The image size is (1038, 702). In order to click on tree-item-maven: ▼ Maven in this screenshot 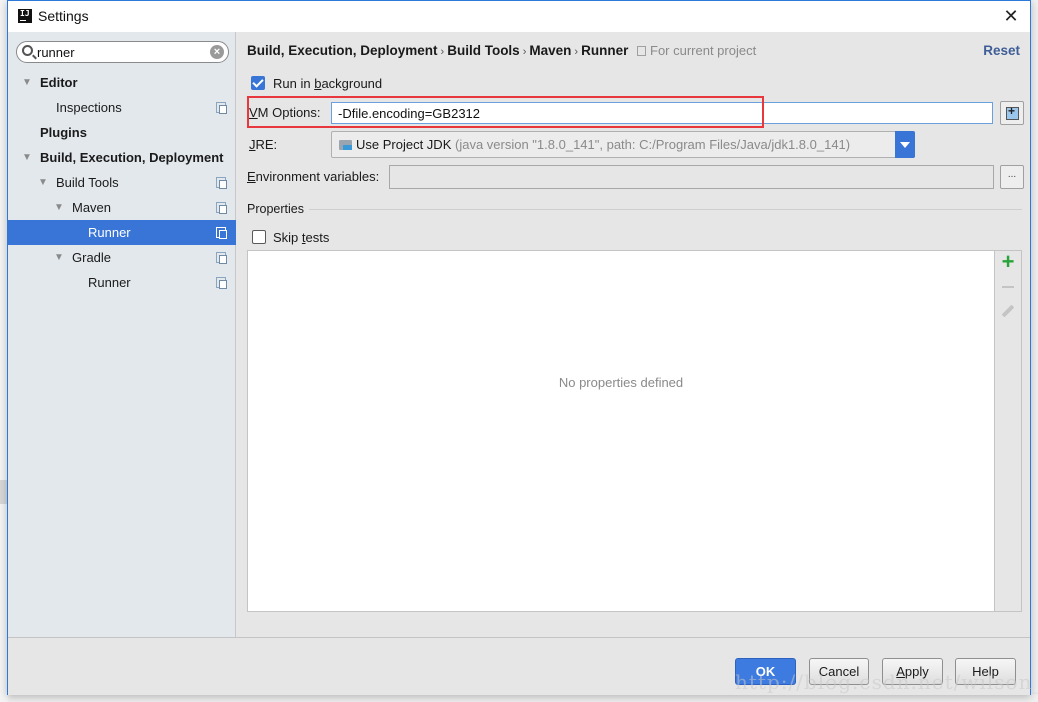, I will do `click(122, 207)`.